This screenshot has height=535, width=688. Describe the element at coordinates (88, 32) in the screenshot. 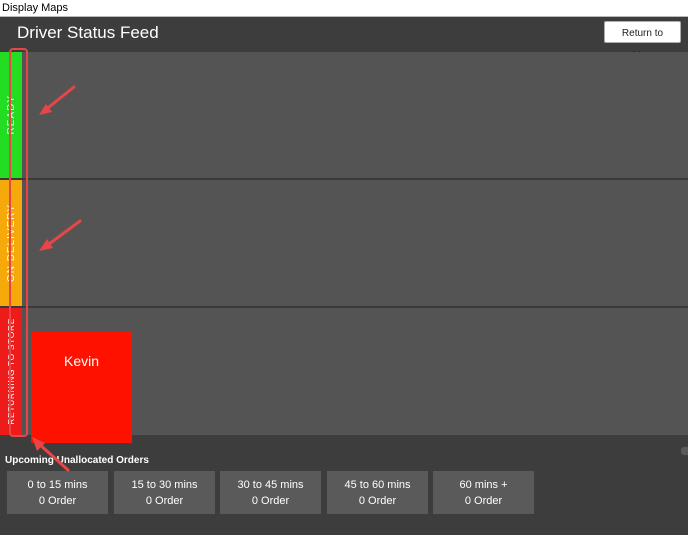

I see `page-title: Driver Status Feed` at that location.